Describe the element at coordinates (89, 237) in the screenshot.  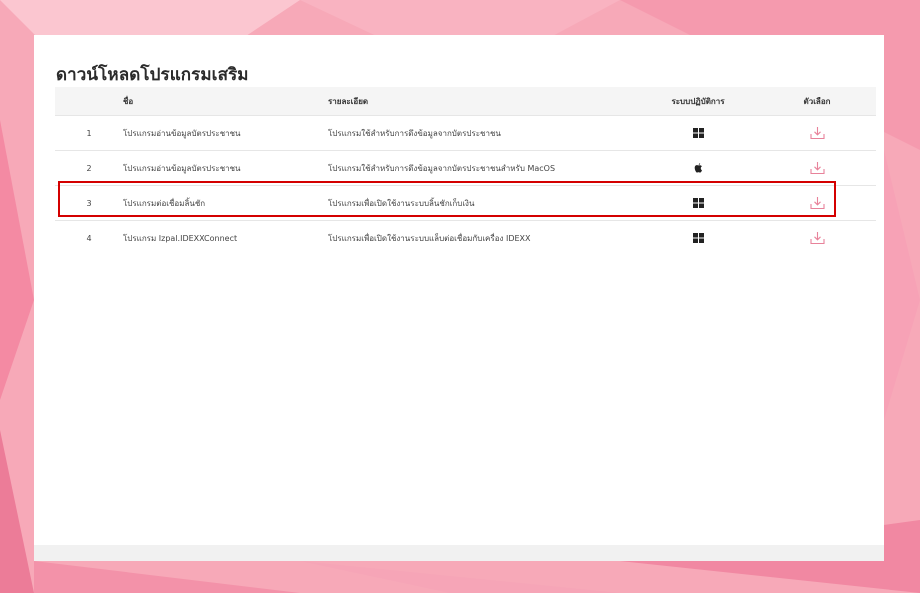
I see `row-number: 4` at that location.